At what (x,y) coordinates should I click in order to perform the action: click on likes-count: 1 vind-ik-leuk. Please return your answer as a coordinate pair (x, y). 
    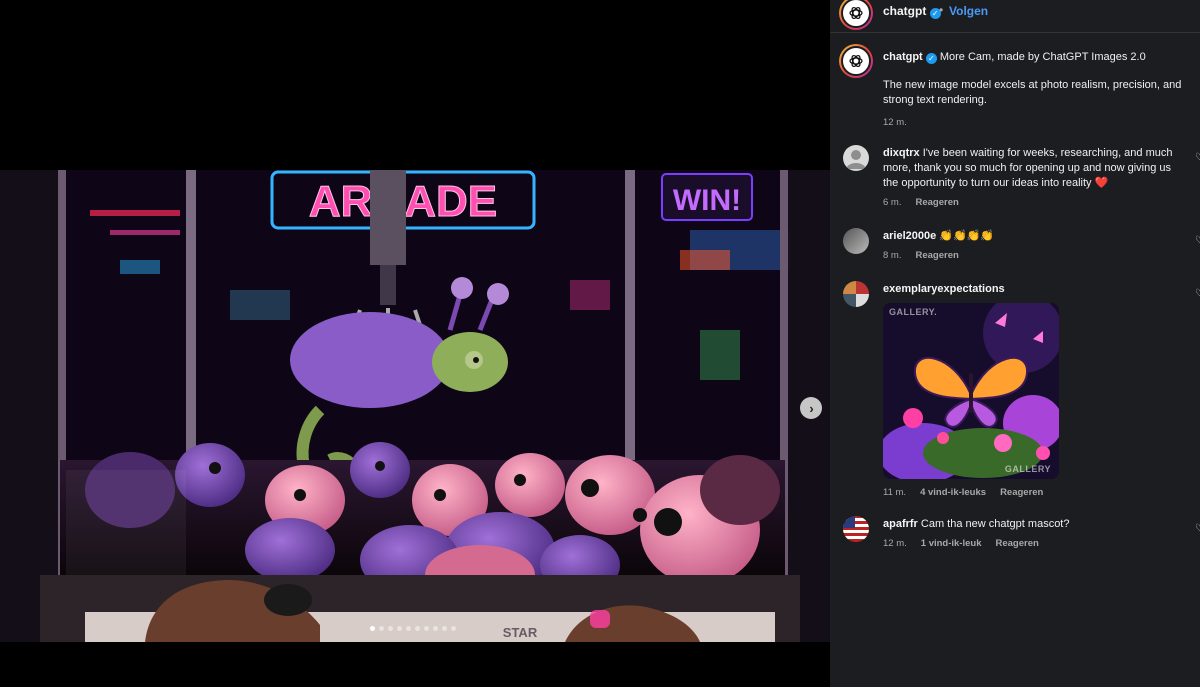
    Looking at the image, I should click on (951, 543).